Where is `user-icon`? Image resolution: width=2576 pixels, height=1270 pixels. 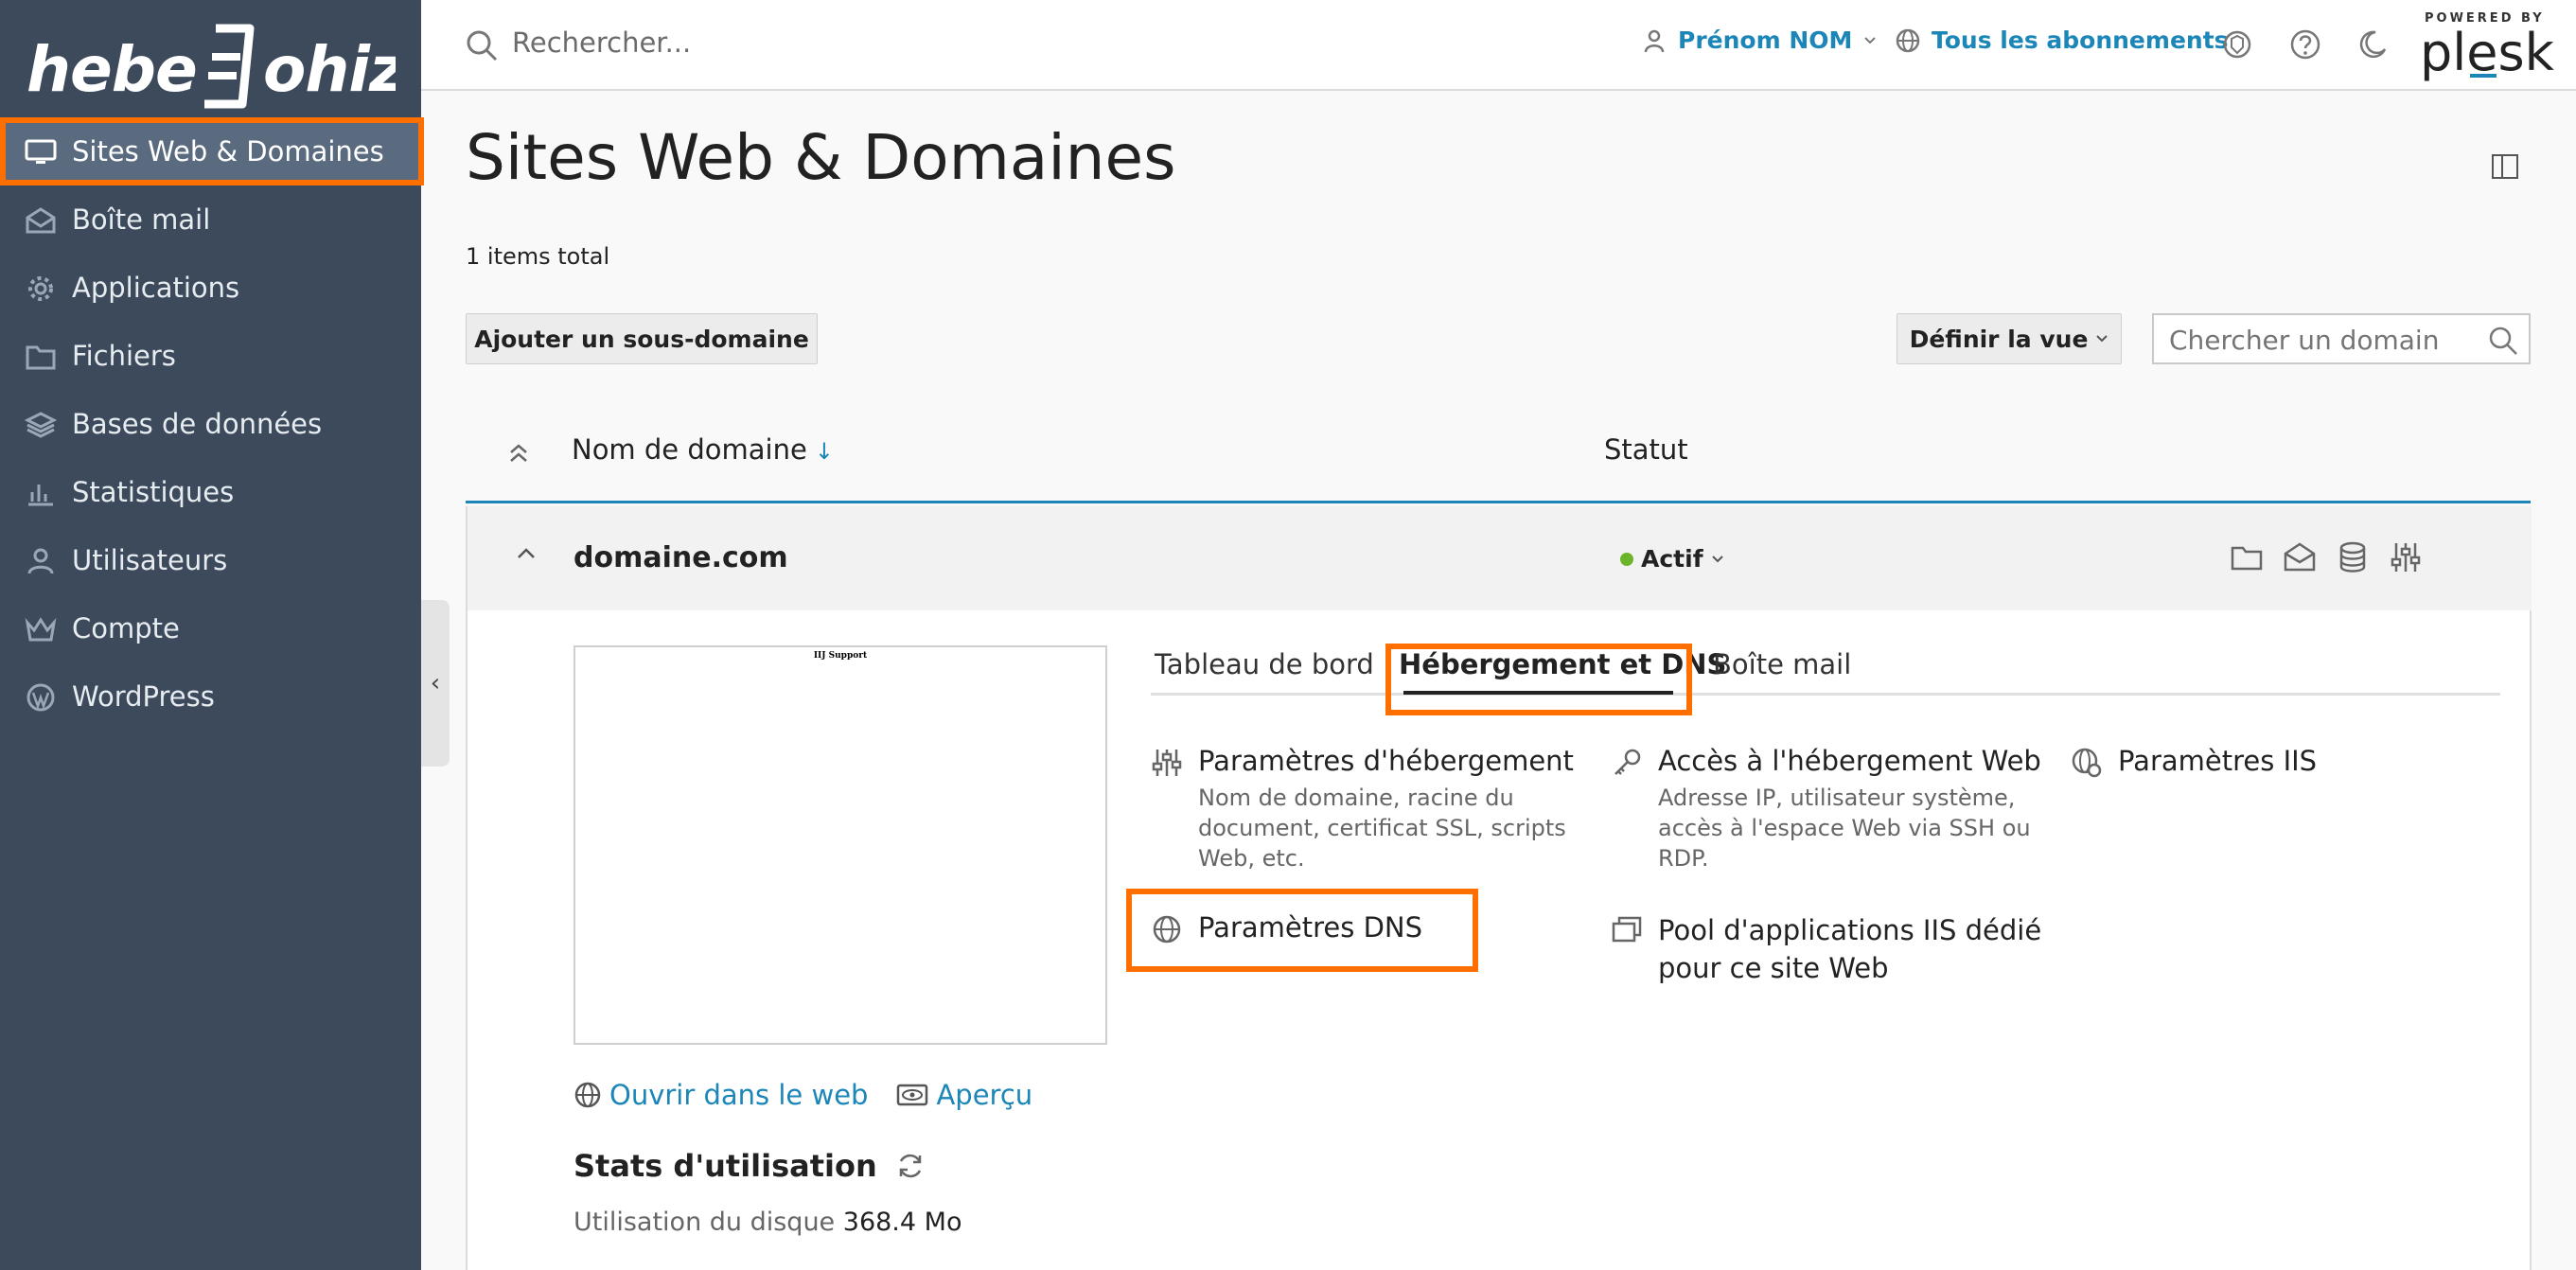 user-icon is located at coordinates (1654, 40).